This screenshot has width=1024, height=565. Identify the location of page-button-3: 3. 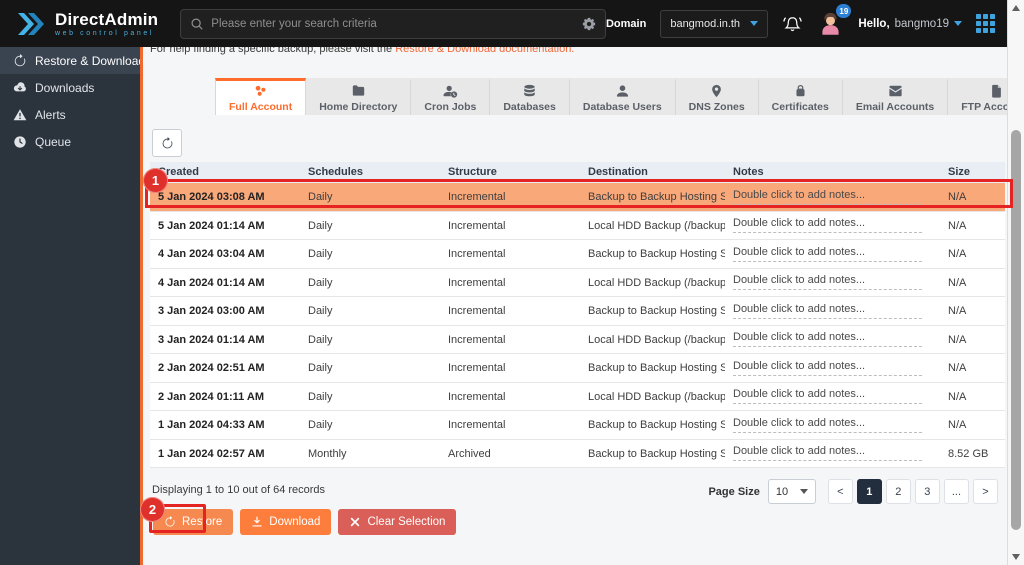
(927, 491).